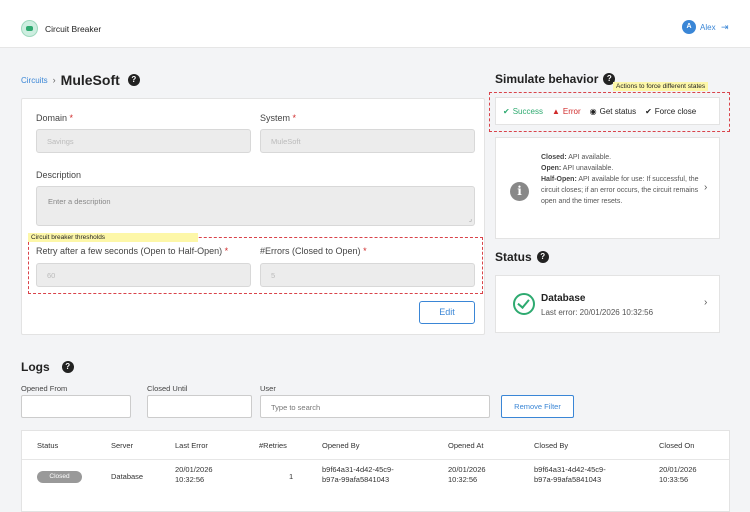 Image resolution: width=750 pixels, height=512 pixels. I want to click on check-circle-icon: ✔, so click(506, 111).